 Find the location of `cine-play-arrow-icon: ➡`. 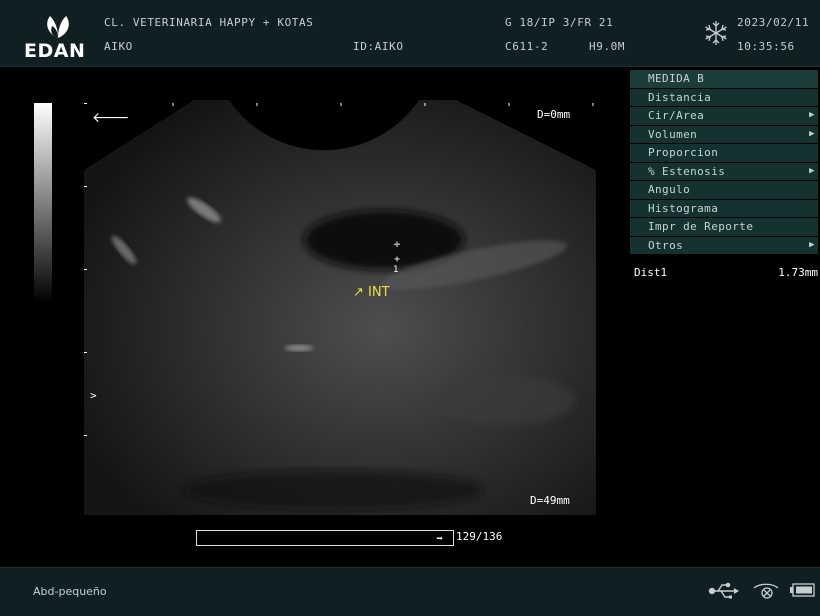

cine-play-arrow-icon: ➡ is located at coordinates (439, 538).